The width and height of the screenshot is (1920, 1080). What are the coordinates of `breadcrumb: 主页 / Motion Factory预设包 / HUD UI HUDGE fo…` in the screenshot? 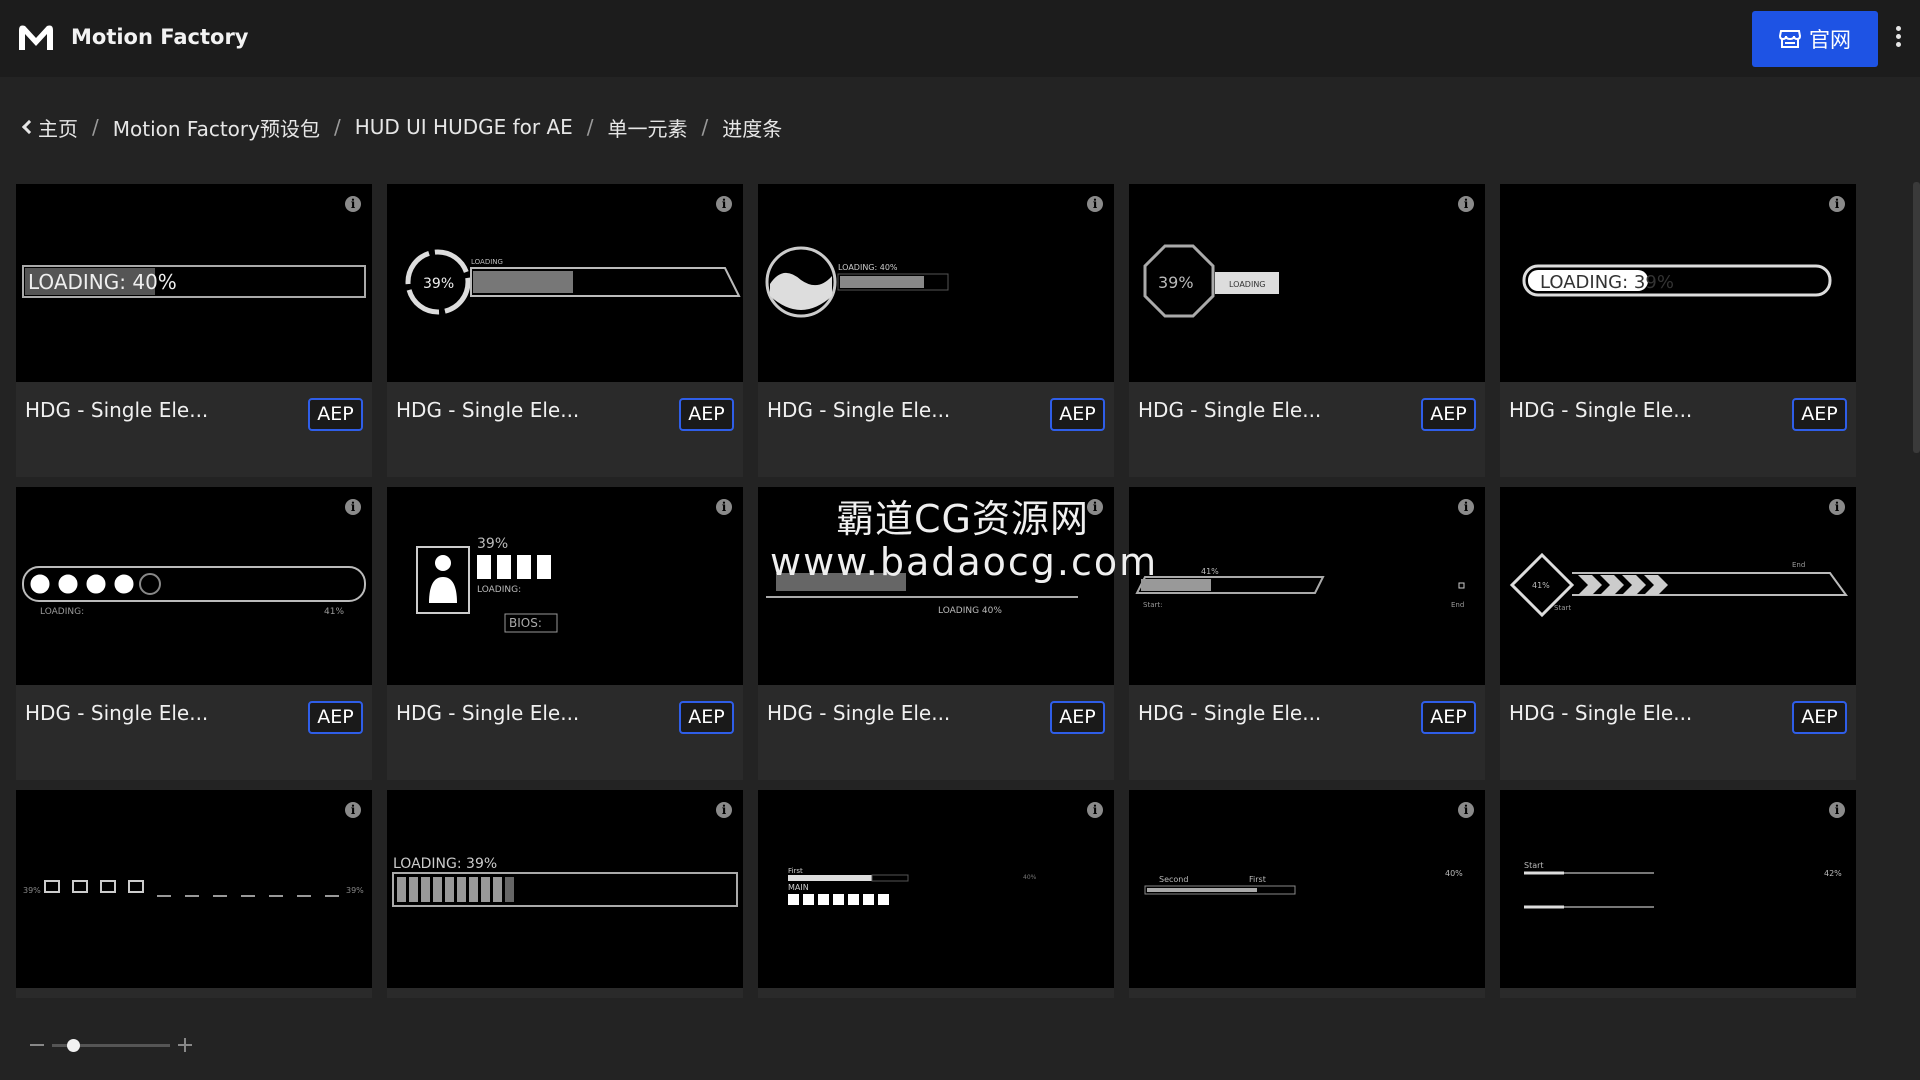 It's located at (401, 127).